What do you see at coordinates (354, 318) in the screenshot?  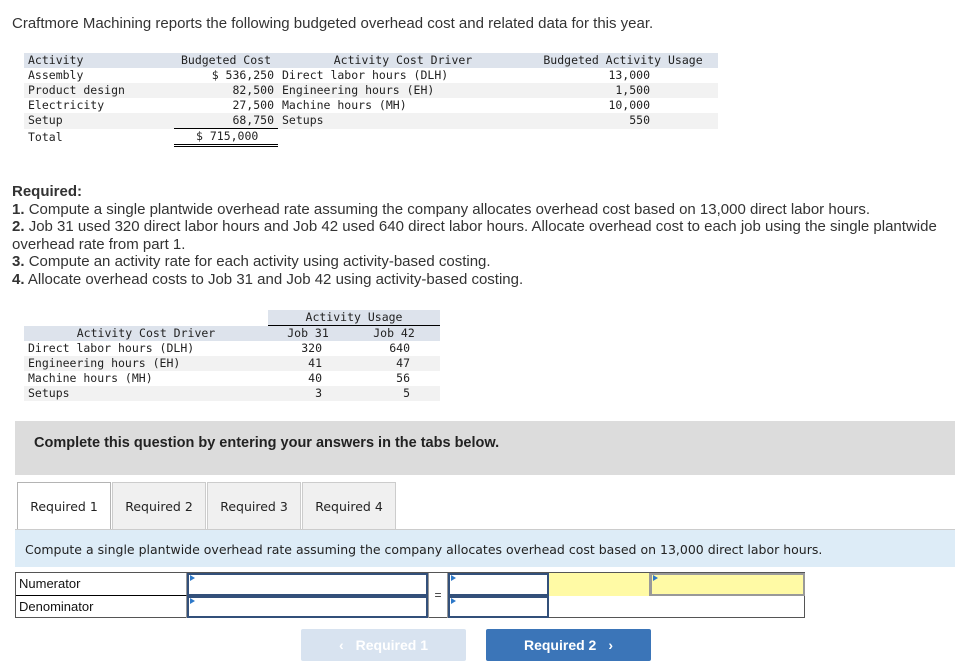 I see `activity-usage-header: Activity Usage` at bounding box center [354, 318].